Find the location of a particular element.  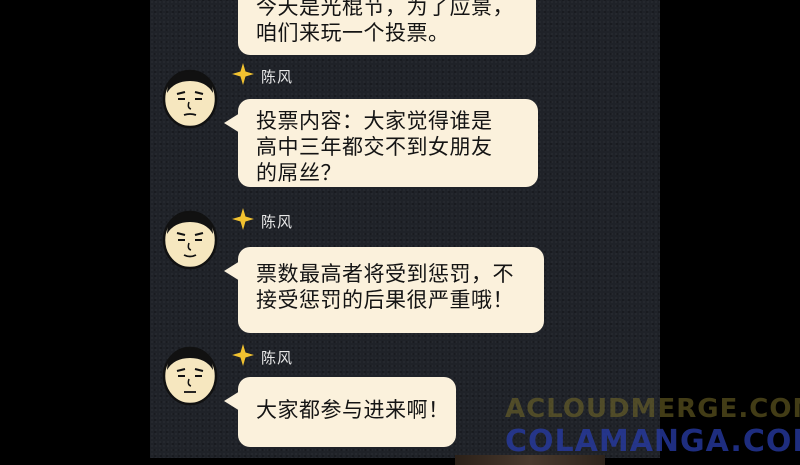

message-bubble: 投票内容：大家觉得谁是 高中三年都交不到女朋友 的屌丝？ is located at coordinates (381, 143).